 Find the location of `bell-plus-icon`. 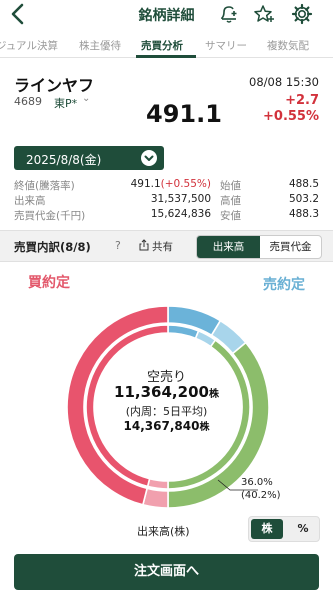

bell-plus-icon is located at coordinates (229, 14).